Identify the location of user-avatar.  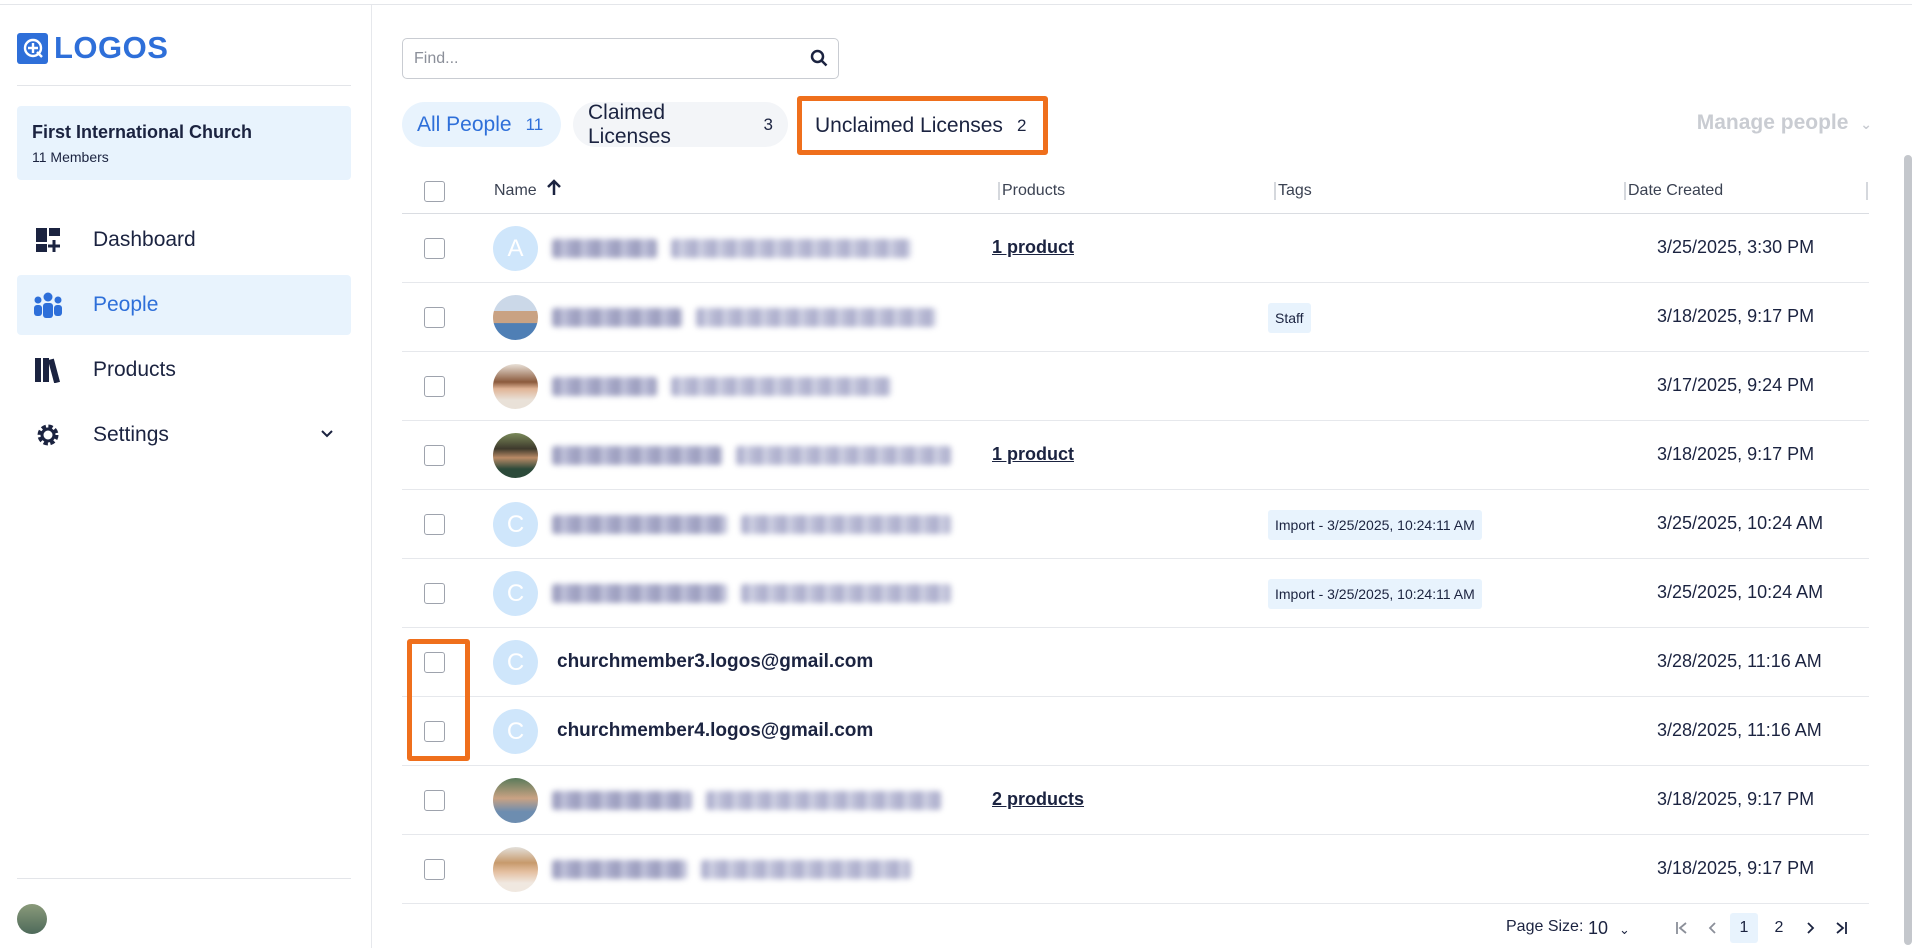
(32, 919).